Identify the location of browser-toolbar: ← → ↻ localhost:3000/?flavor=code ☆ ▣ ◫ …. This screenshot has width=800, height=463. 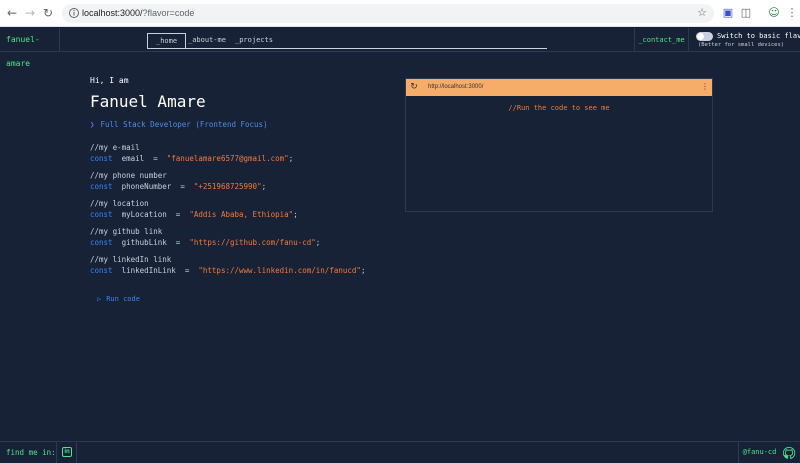
(400, 13).